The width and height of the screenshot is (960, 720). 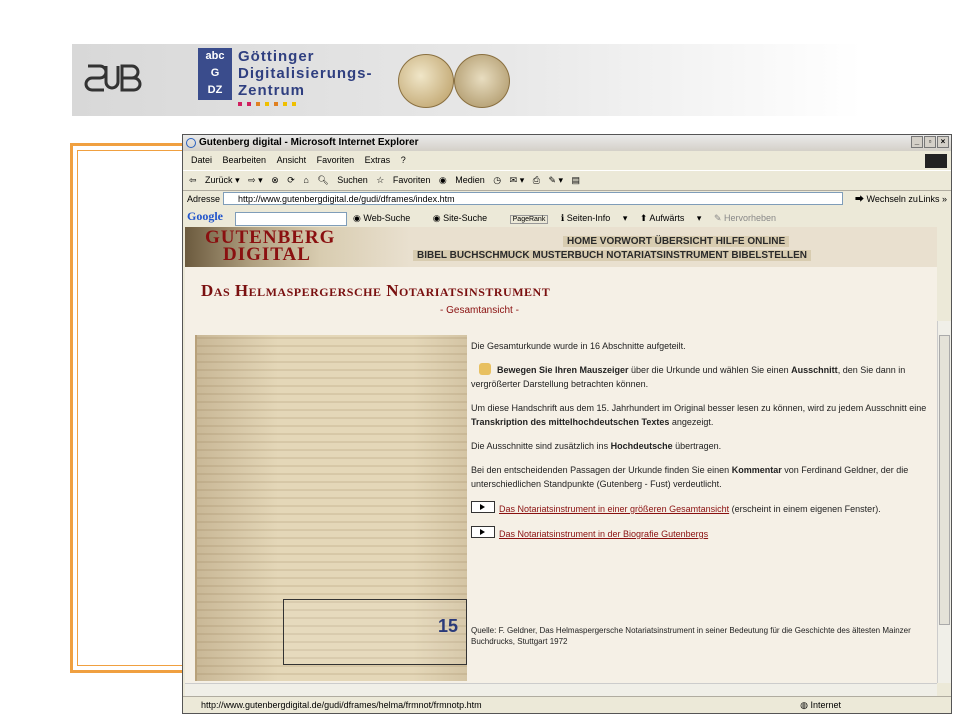 I want to click on world-map-image, so click(x=473, y=80).